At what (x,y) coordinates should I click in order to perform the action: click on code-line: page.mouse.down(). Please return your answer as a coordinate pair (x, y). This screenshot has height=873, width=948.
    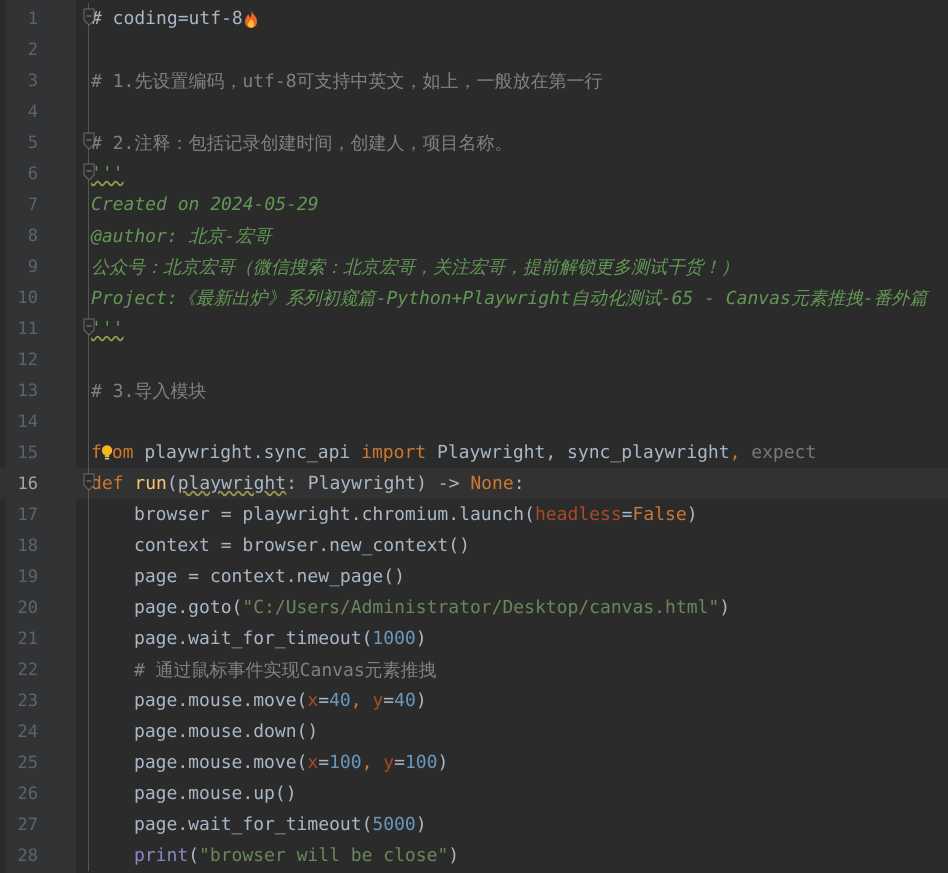
    Looking at the image, I should click on (226, 731).